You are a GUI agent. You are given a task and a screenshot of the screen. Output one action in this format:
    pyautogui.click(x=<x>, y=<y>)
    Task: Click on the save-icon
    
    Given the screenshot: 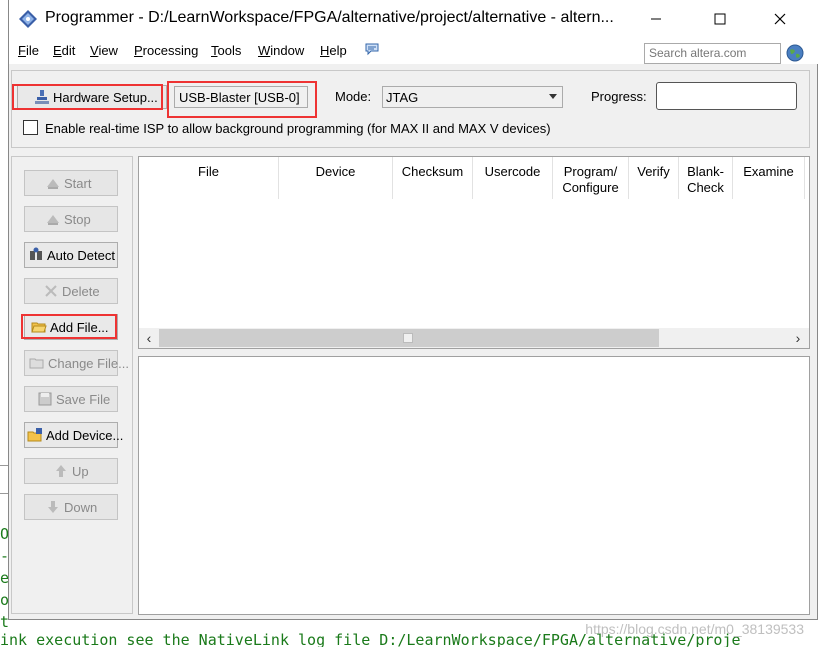 What is the action you would take?
    pyautogui.click(x=45, y=399)
    